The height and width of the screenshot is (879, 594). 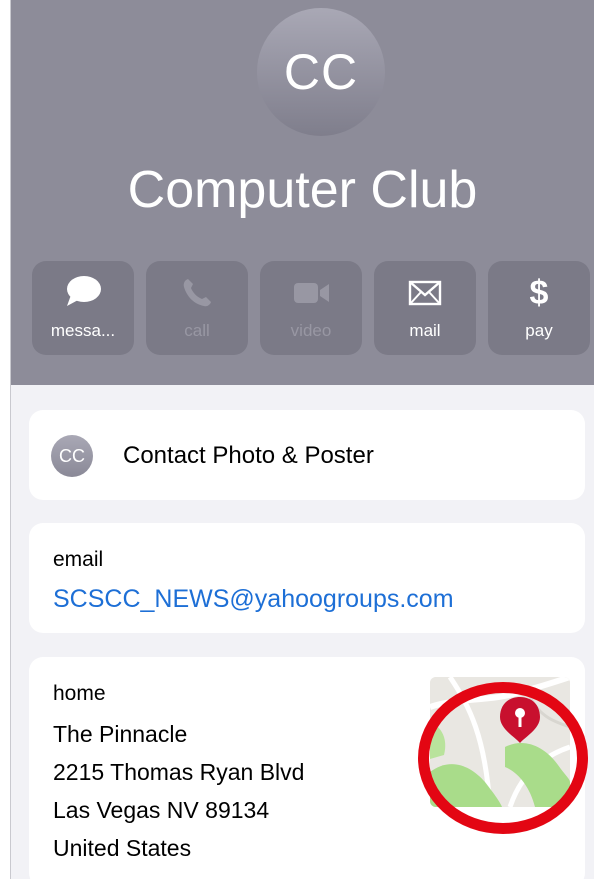 What do you see at coordinates (503, 758) in the screenshot?
I see `red-annotation-circle` at bounding box center [503, 758].